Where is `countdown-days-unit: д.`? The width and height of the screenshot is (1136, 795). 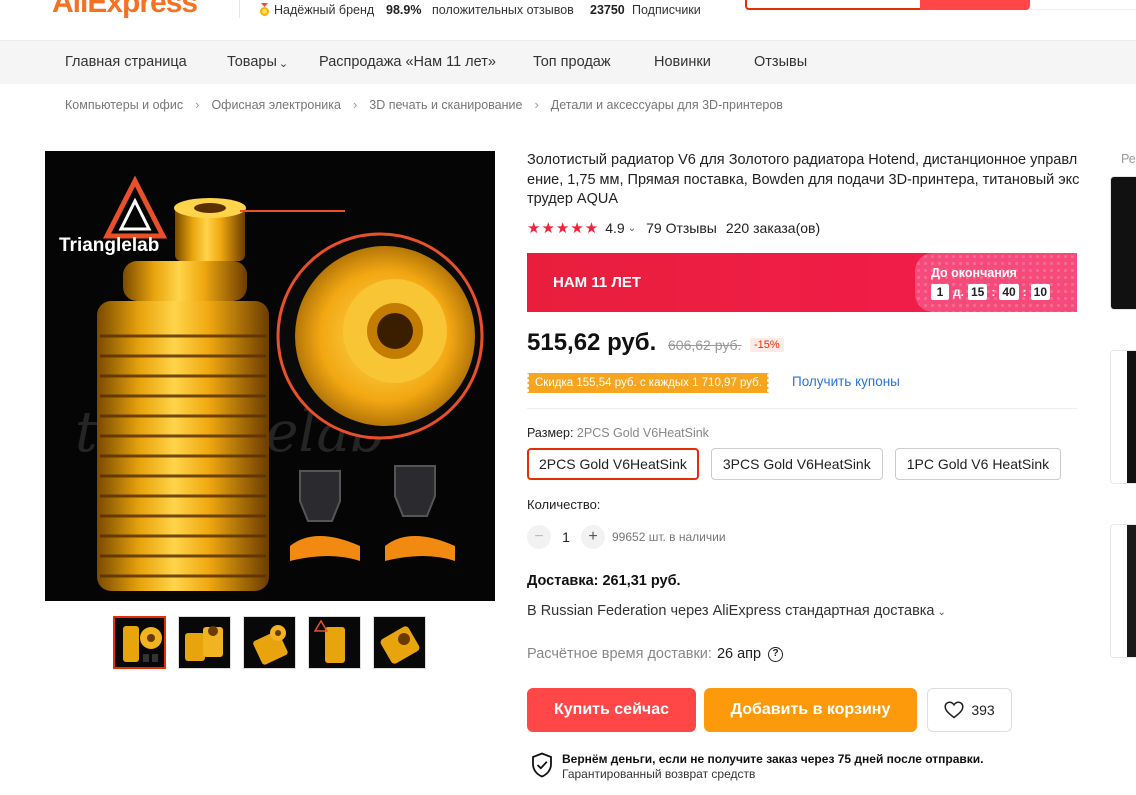
countdown-days-unit: д. is located at coordinates (958, 292).